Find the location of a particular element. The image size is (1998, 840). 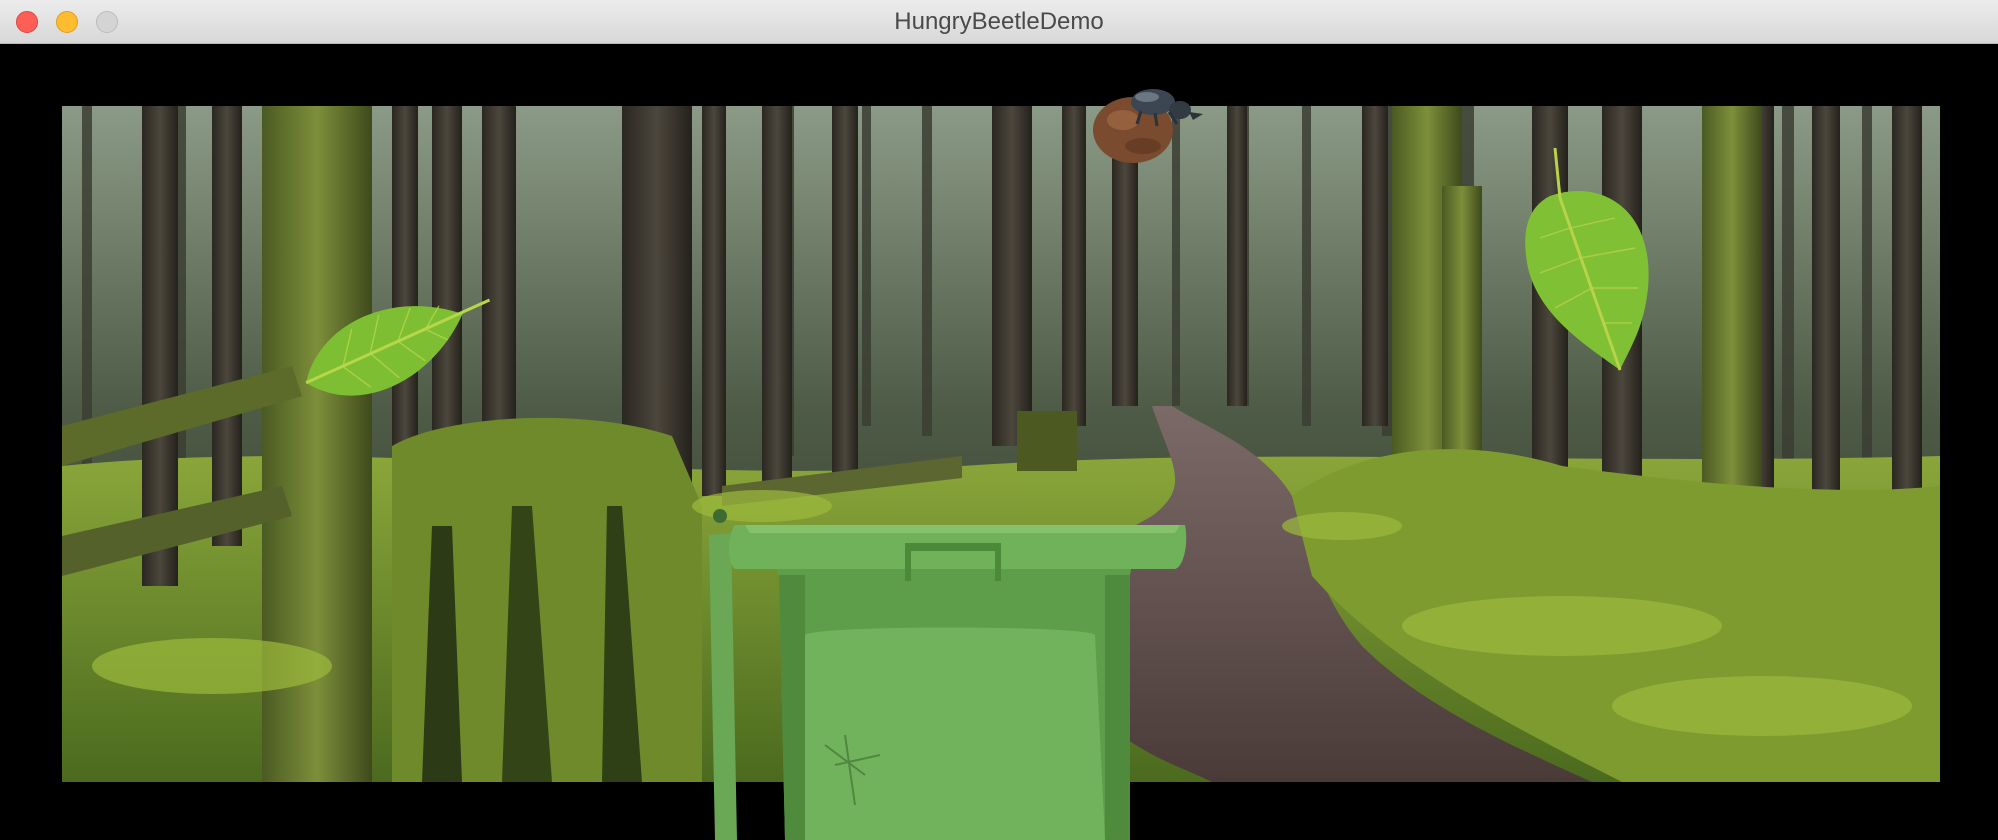

beetle-with-seed-sprite is located at coordinates (1145, 124).